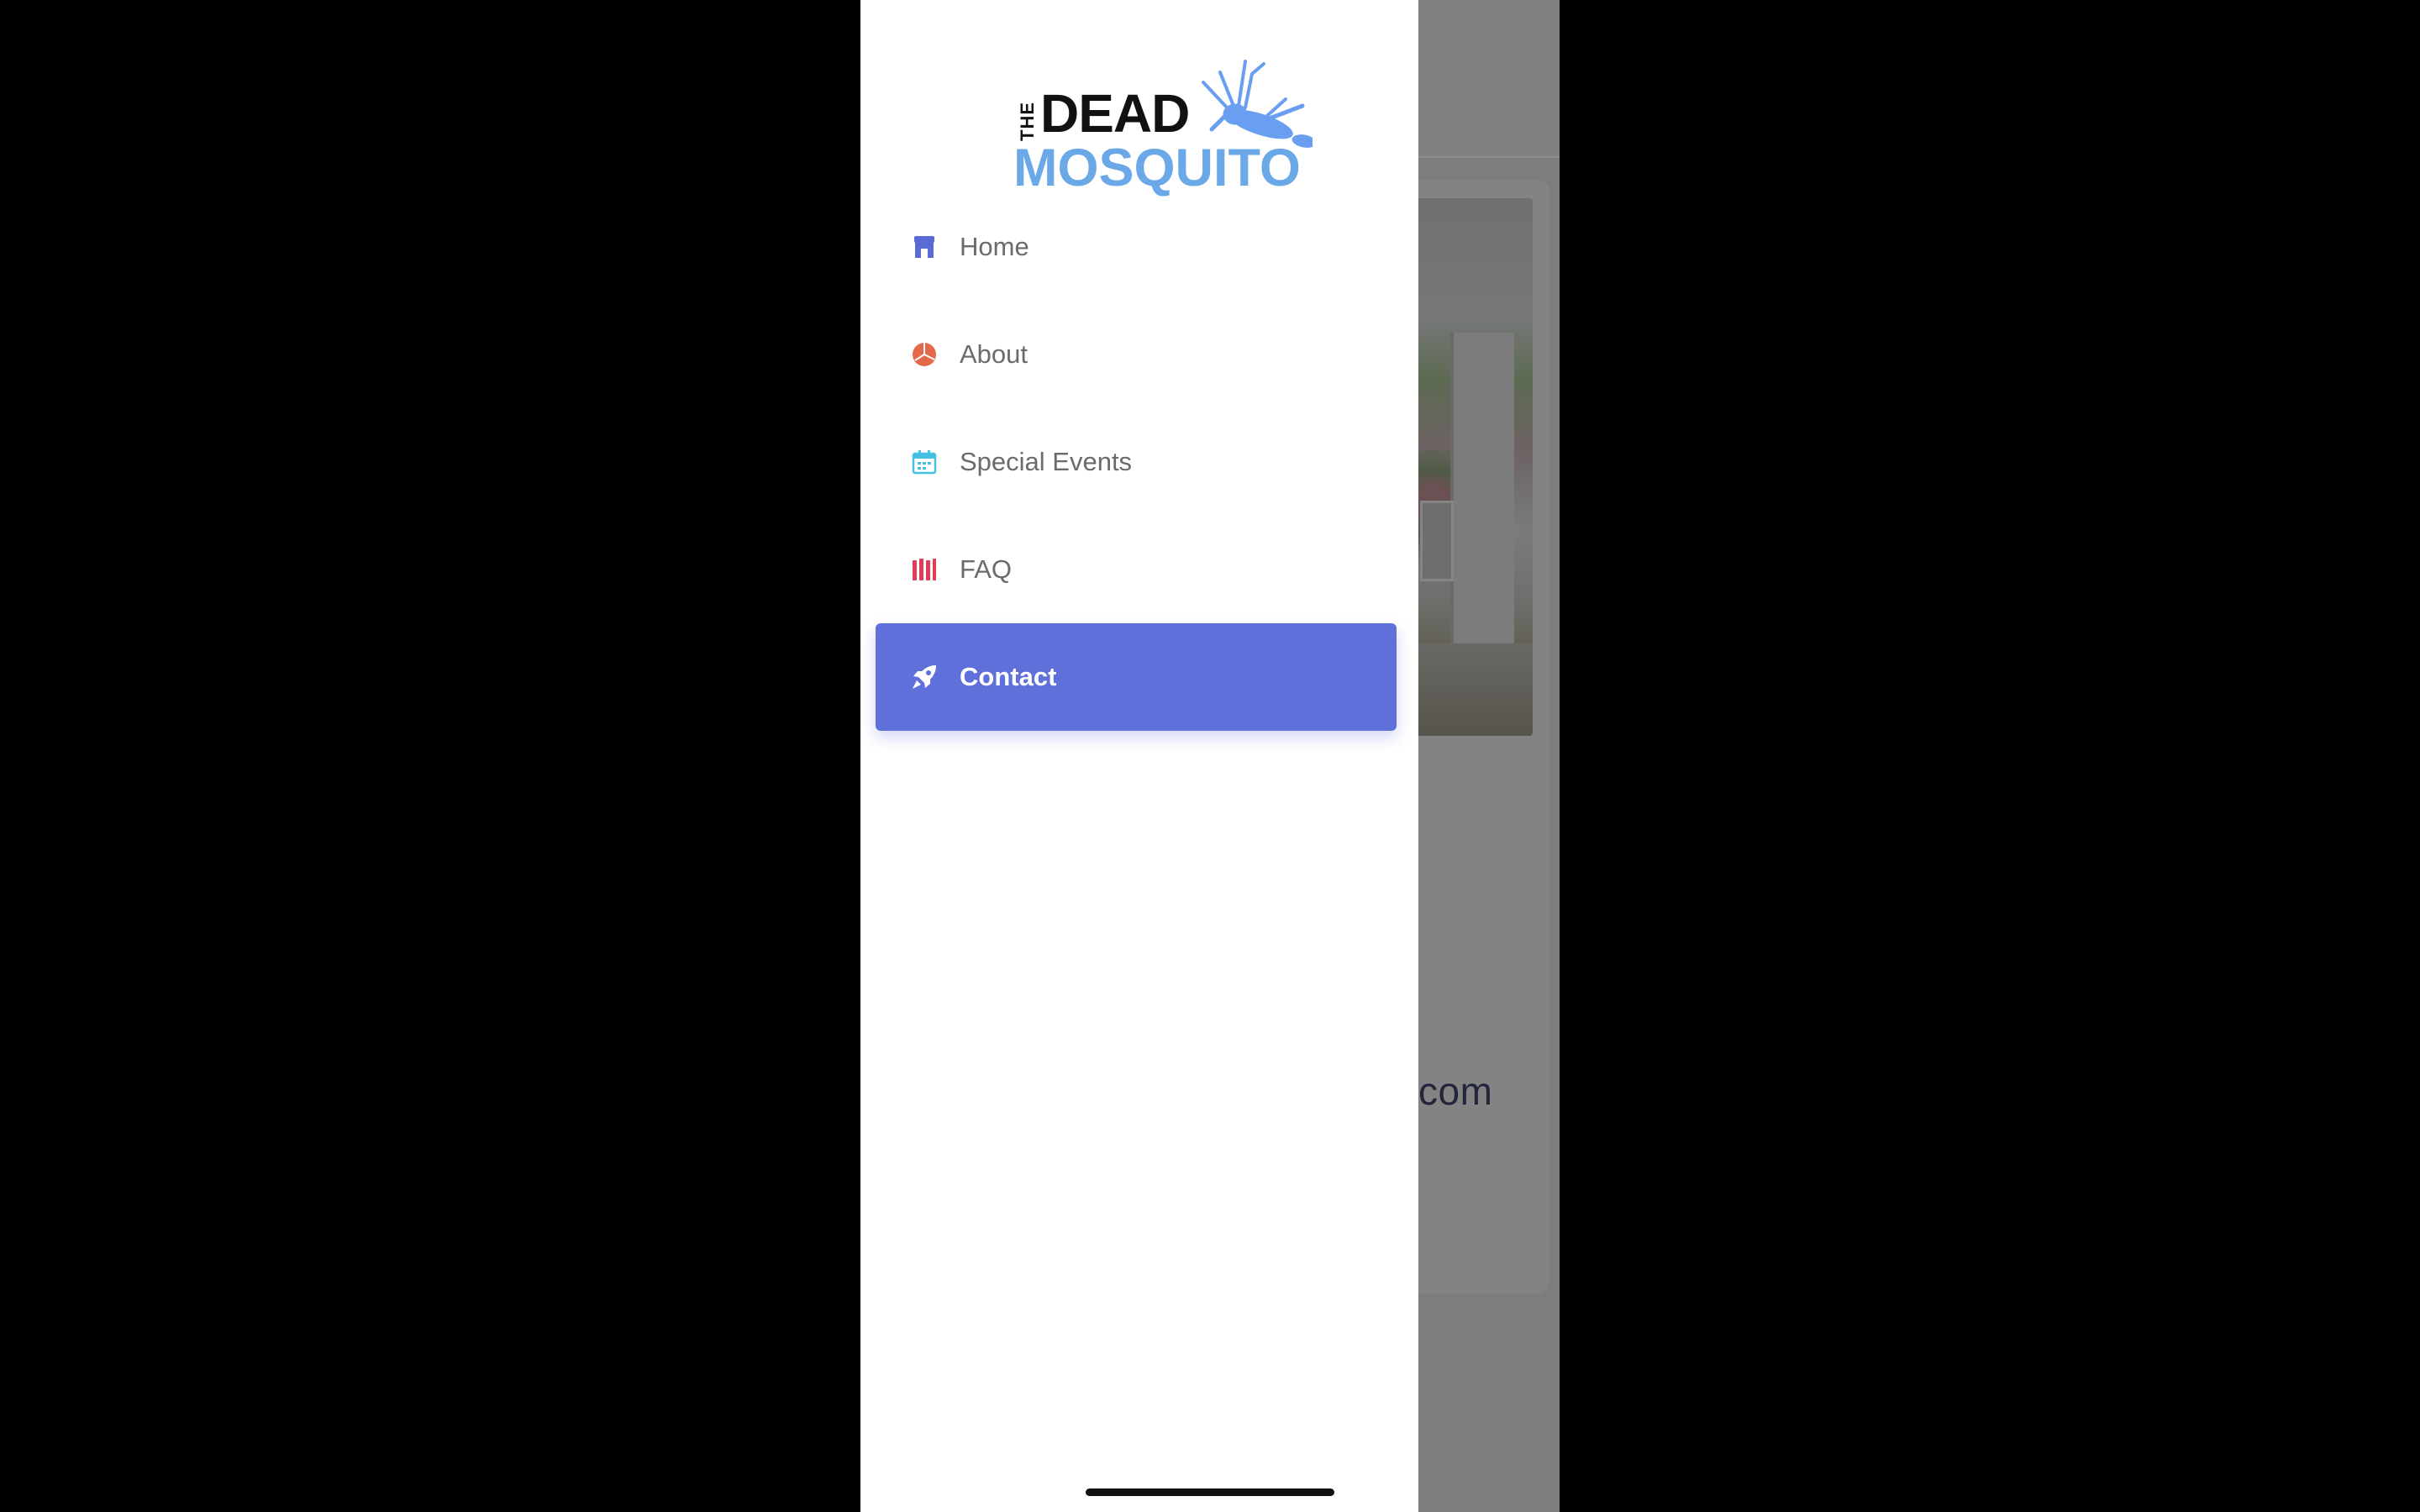 The width and height of the screenshot is (2420, 1512). What do you see at coordinates (1210, 1492) in the screenshot?
I see `home-indicator` at bounding box center [1210, 1492].